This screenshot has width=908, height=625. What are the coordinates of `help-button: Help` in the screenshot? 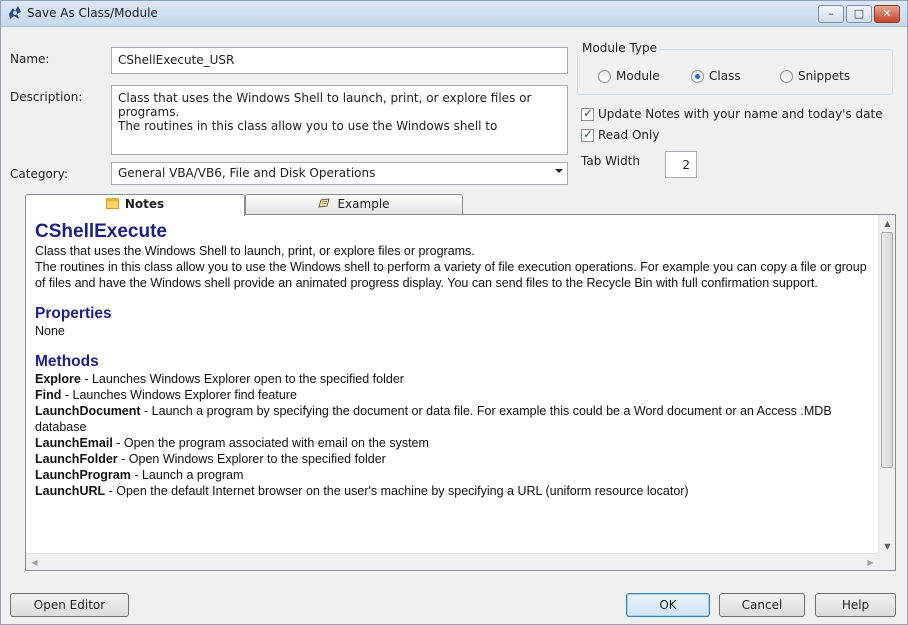 It's located at (855, 605).